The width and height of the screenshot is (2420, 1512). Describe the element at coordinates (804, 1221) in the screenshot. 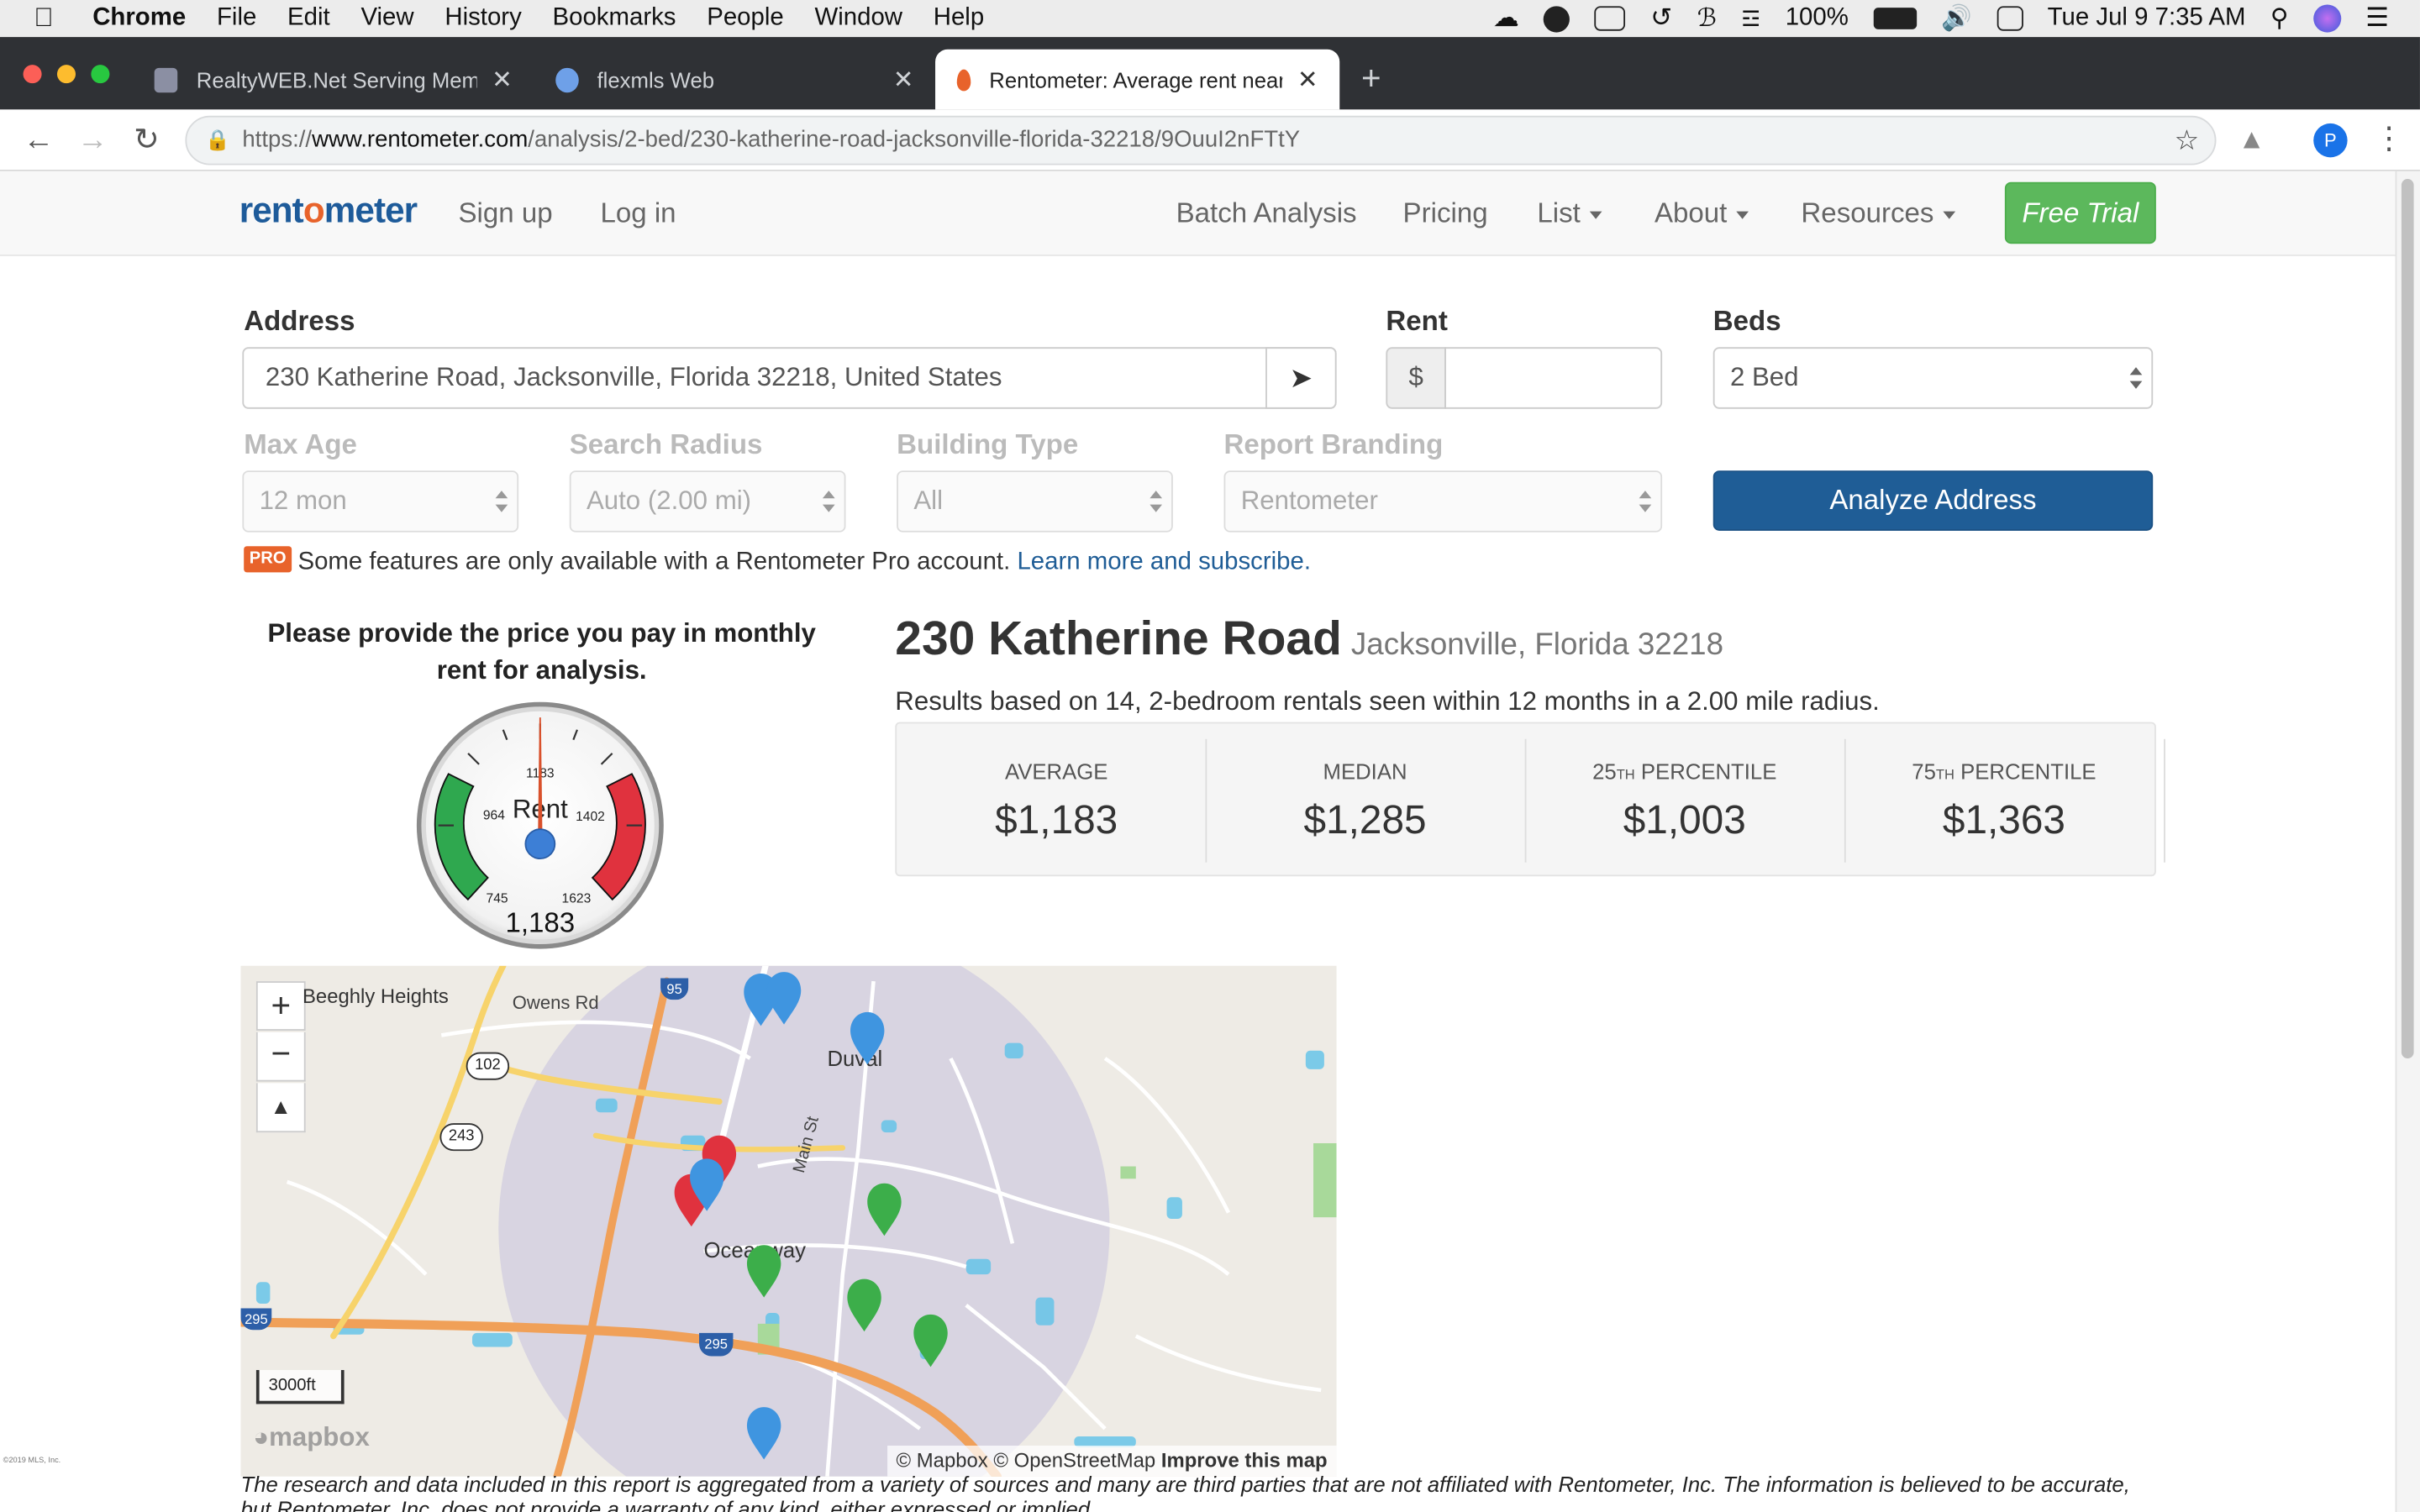

I see `search-radius-circle` at that location.